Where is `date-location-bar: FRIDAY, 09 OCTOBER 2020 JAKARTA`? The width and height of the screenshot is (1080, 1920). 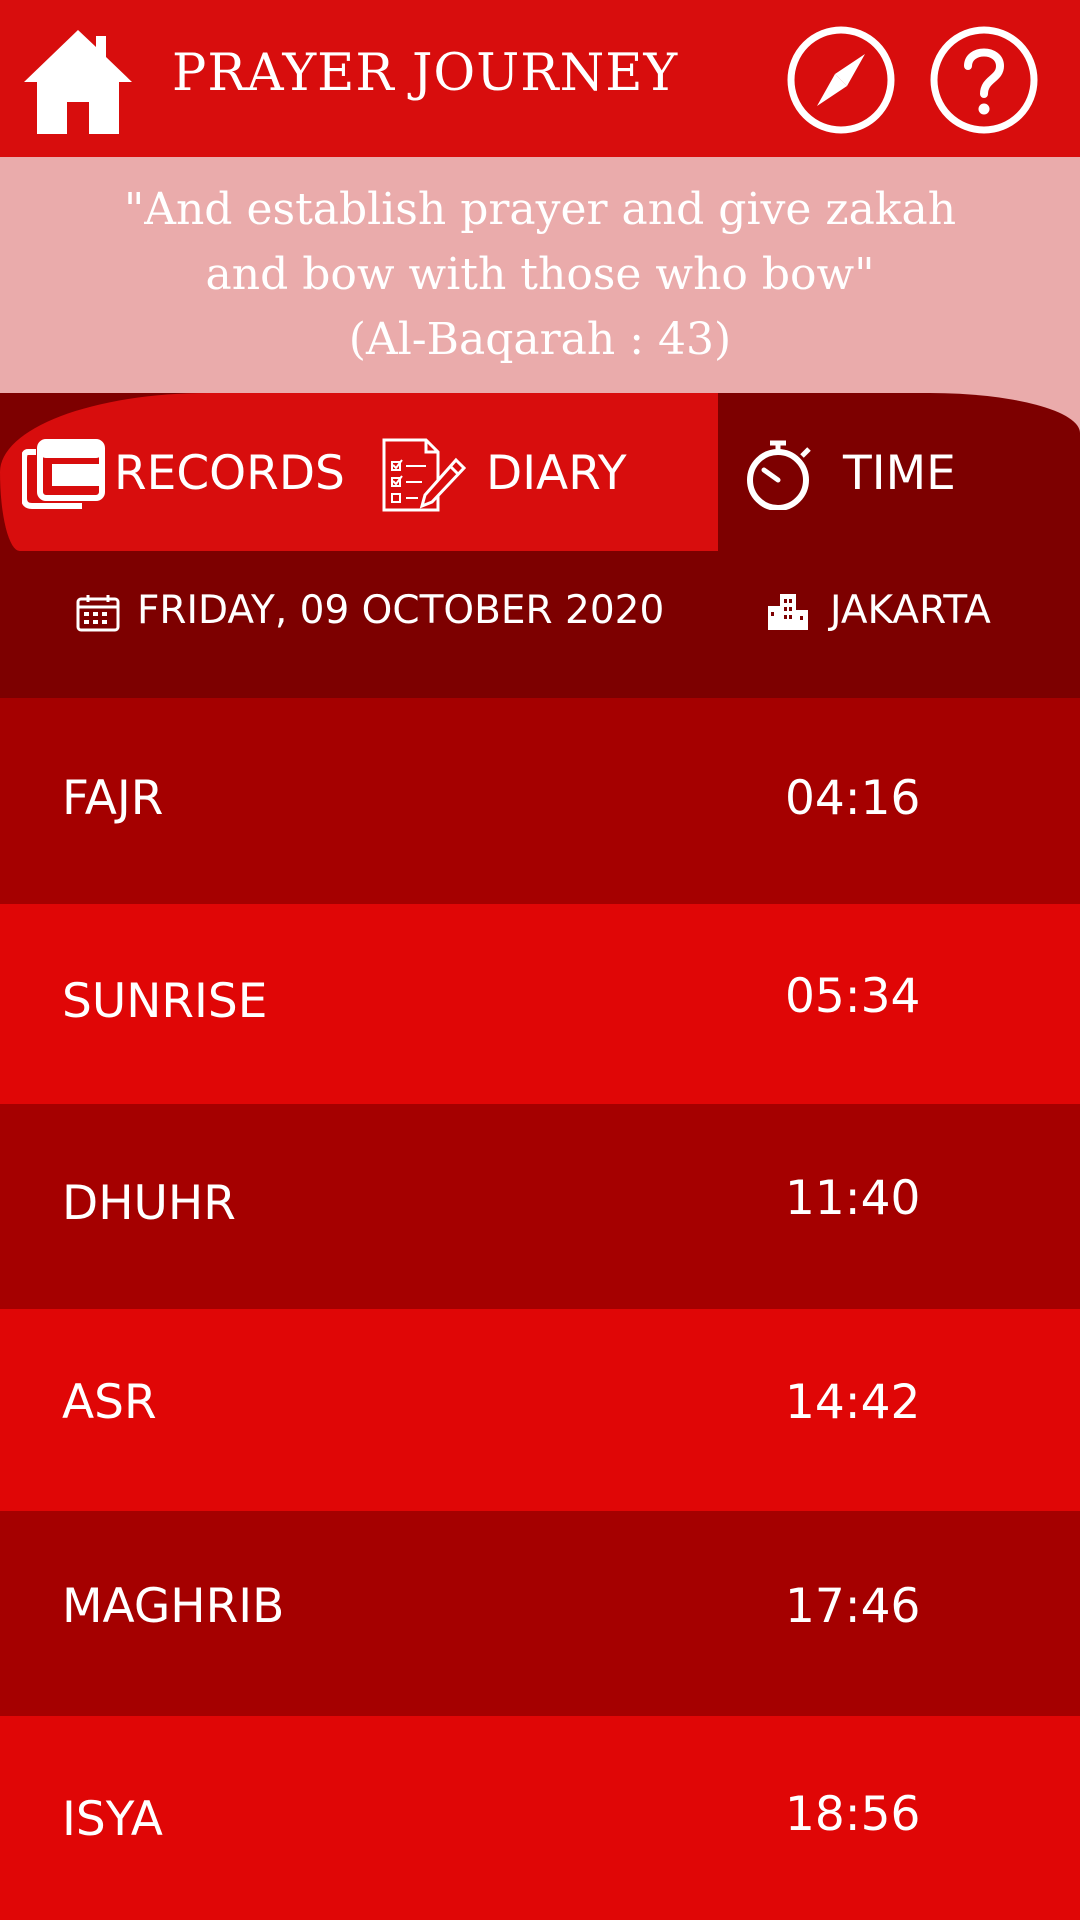 date-location-bar: FRIDAY, 09 OCTOBER 2020 JAKARTA is located at coordinates (540, 624).